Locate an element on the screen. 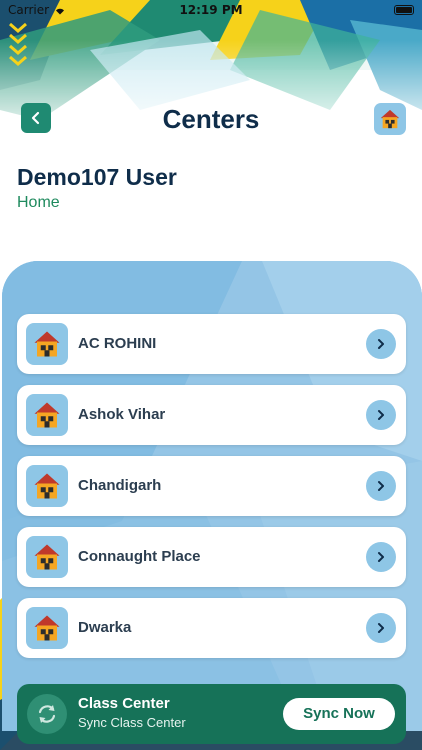 The height and width of the screenshot is (750, 422). user-name: Demo107 User is located at coordinates (97, 177).